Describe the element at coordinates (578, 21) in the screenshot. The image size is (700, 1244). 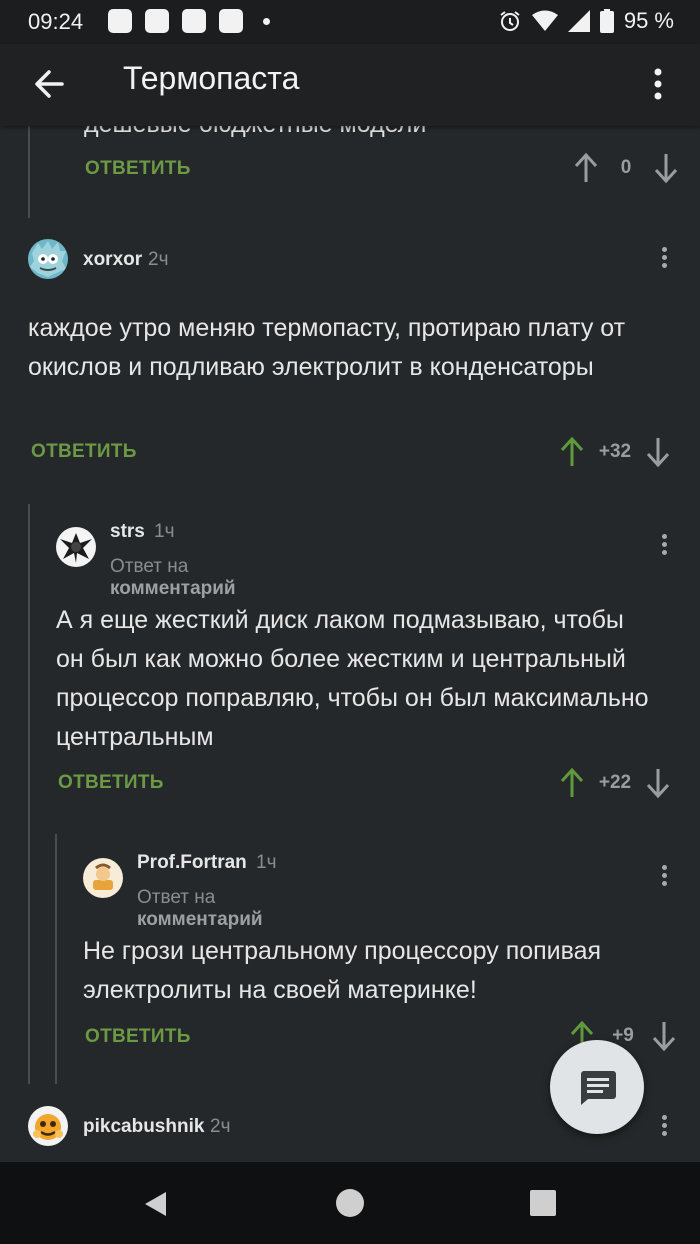
I see `signal-icon` at that location.